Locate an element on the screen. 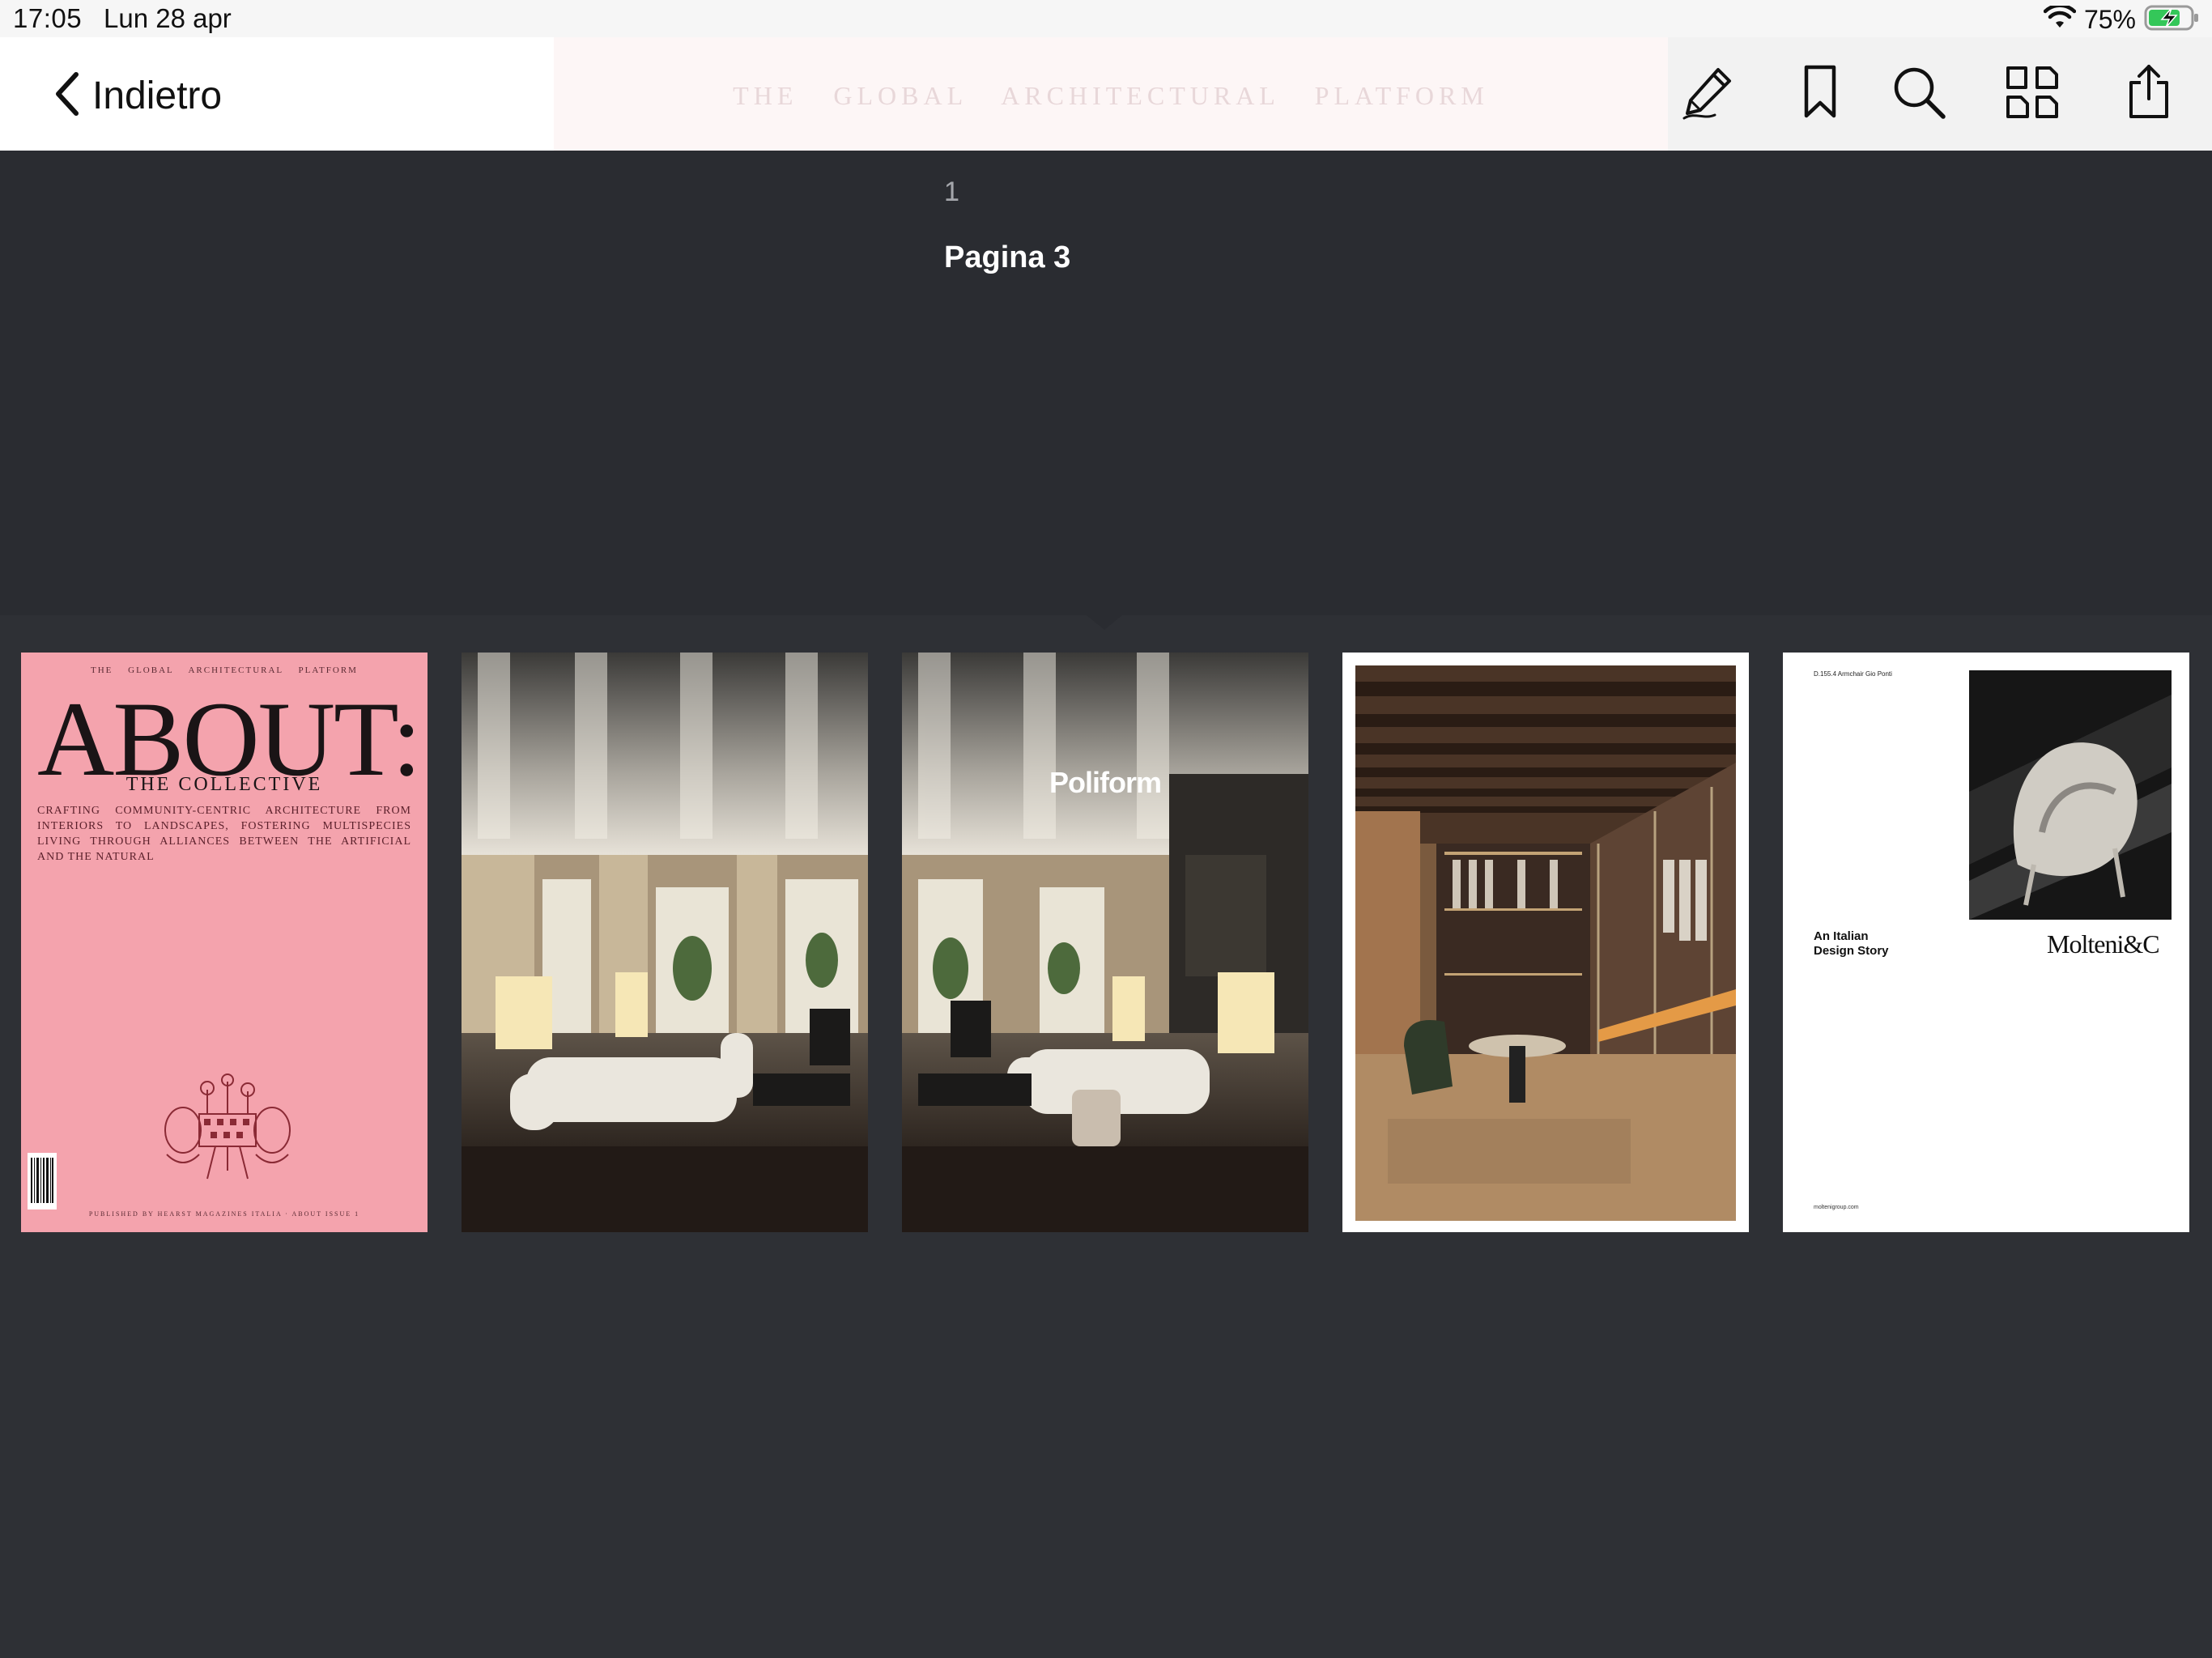 The image size is (2212, 1658). markup-pencil-icon is located at coordinates (1709, 94).